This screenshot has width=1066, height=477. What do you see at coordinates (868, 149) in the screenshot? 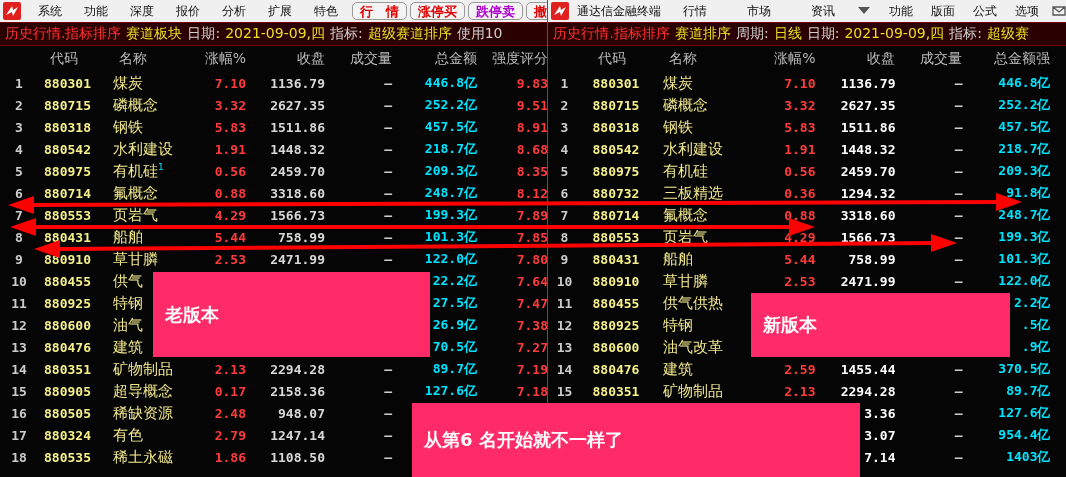
I see `table-cell: 1448.32` at bounding box center [868, 149].